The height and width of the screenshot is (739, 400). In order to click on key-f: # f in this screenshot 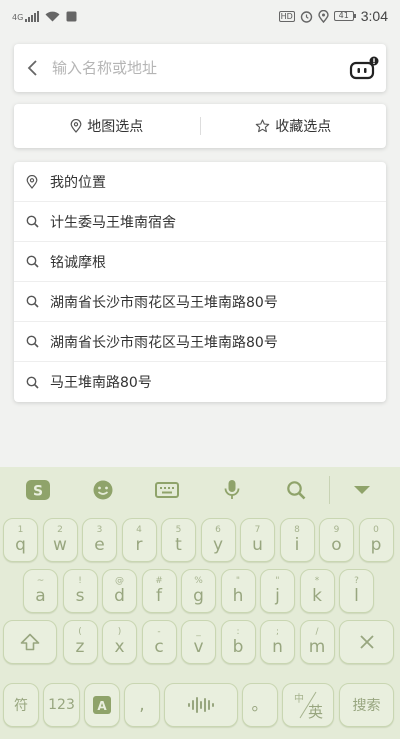, I will do `click(159, 591)`.